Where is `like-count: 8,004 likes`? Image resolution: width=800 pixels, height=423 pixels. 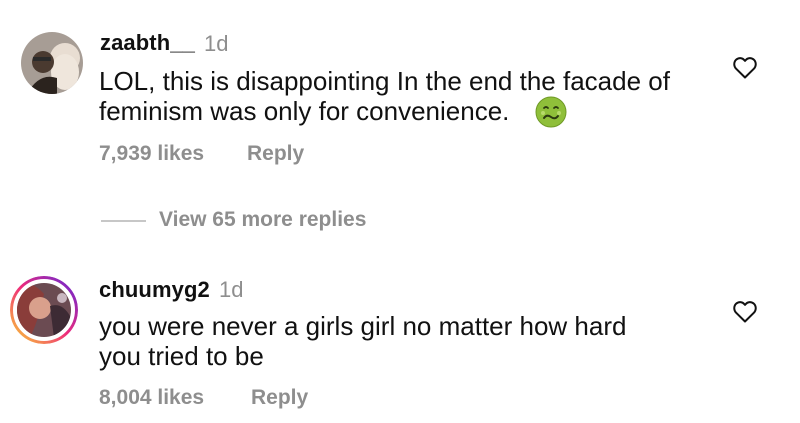 like-count: 8,004 likes is located at coordinates (151, 398).